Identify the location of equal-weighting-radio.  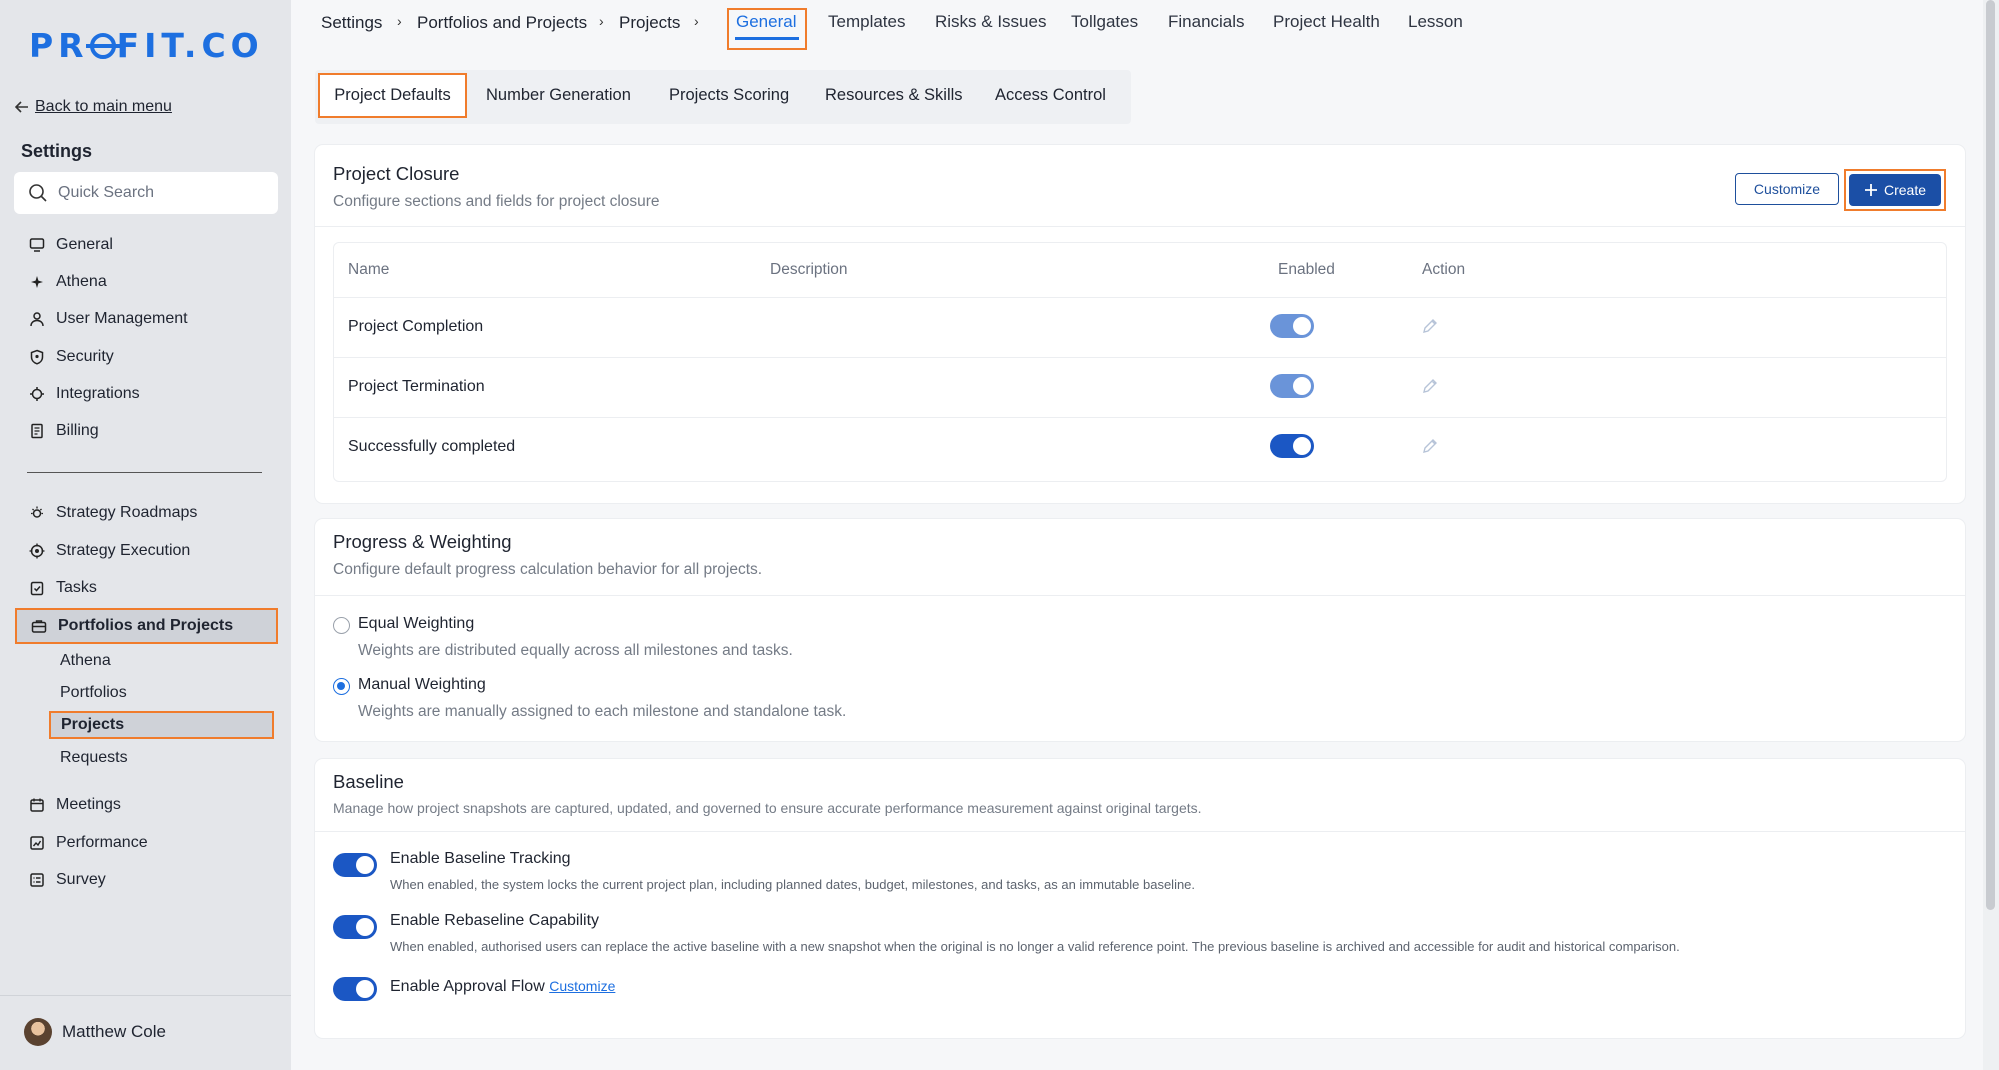
(341, 625).